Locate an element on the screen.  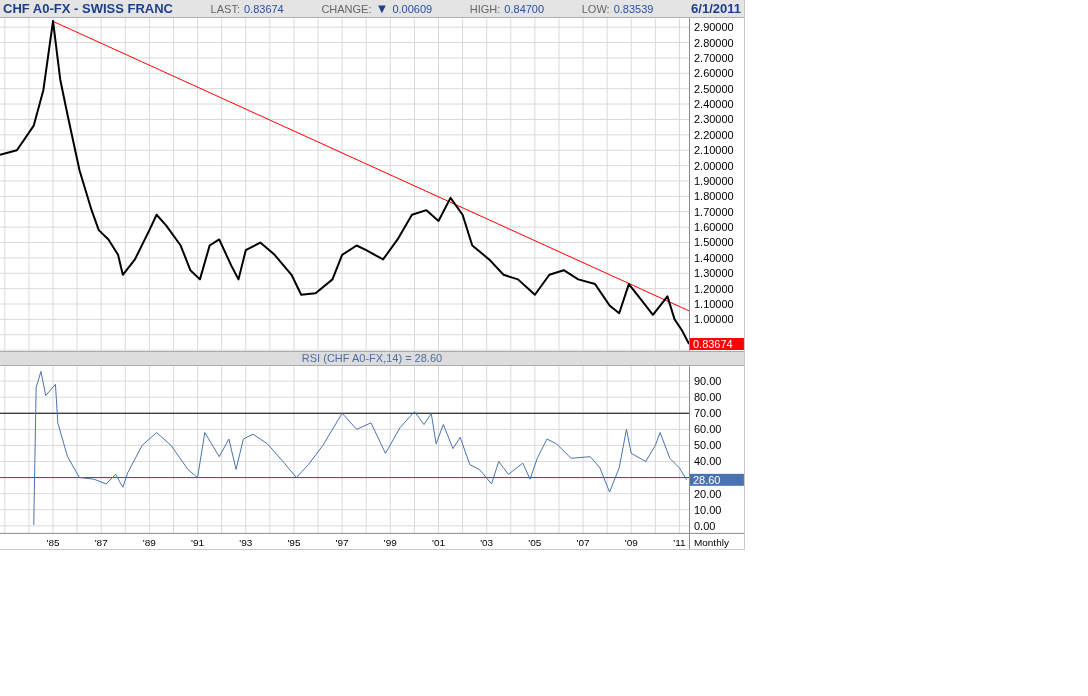
axis-label: '01 is located at coordinates (438, 542).